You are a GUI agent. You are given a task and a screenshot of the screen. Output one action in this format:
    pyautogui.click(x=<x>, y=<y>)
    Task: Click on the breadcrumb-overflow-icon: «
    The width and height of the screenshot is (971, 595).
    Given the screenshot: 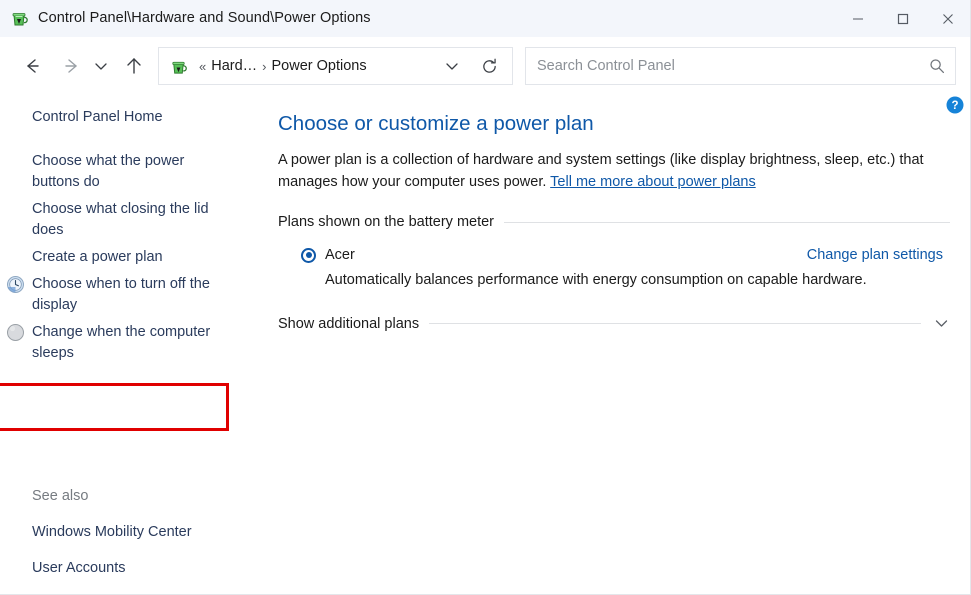 What is the action you would take?
    pyautogui.click(x=202, y=66)
    